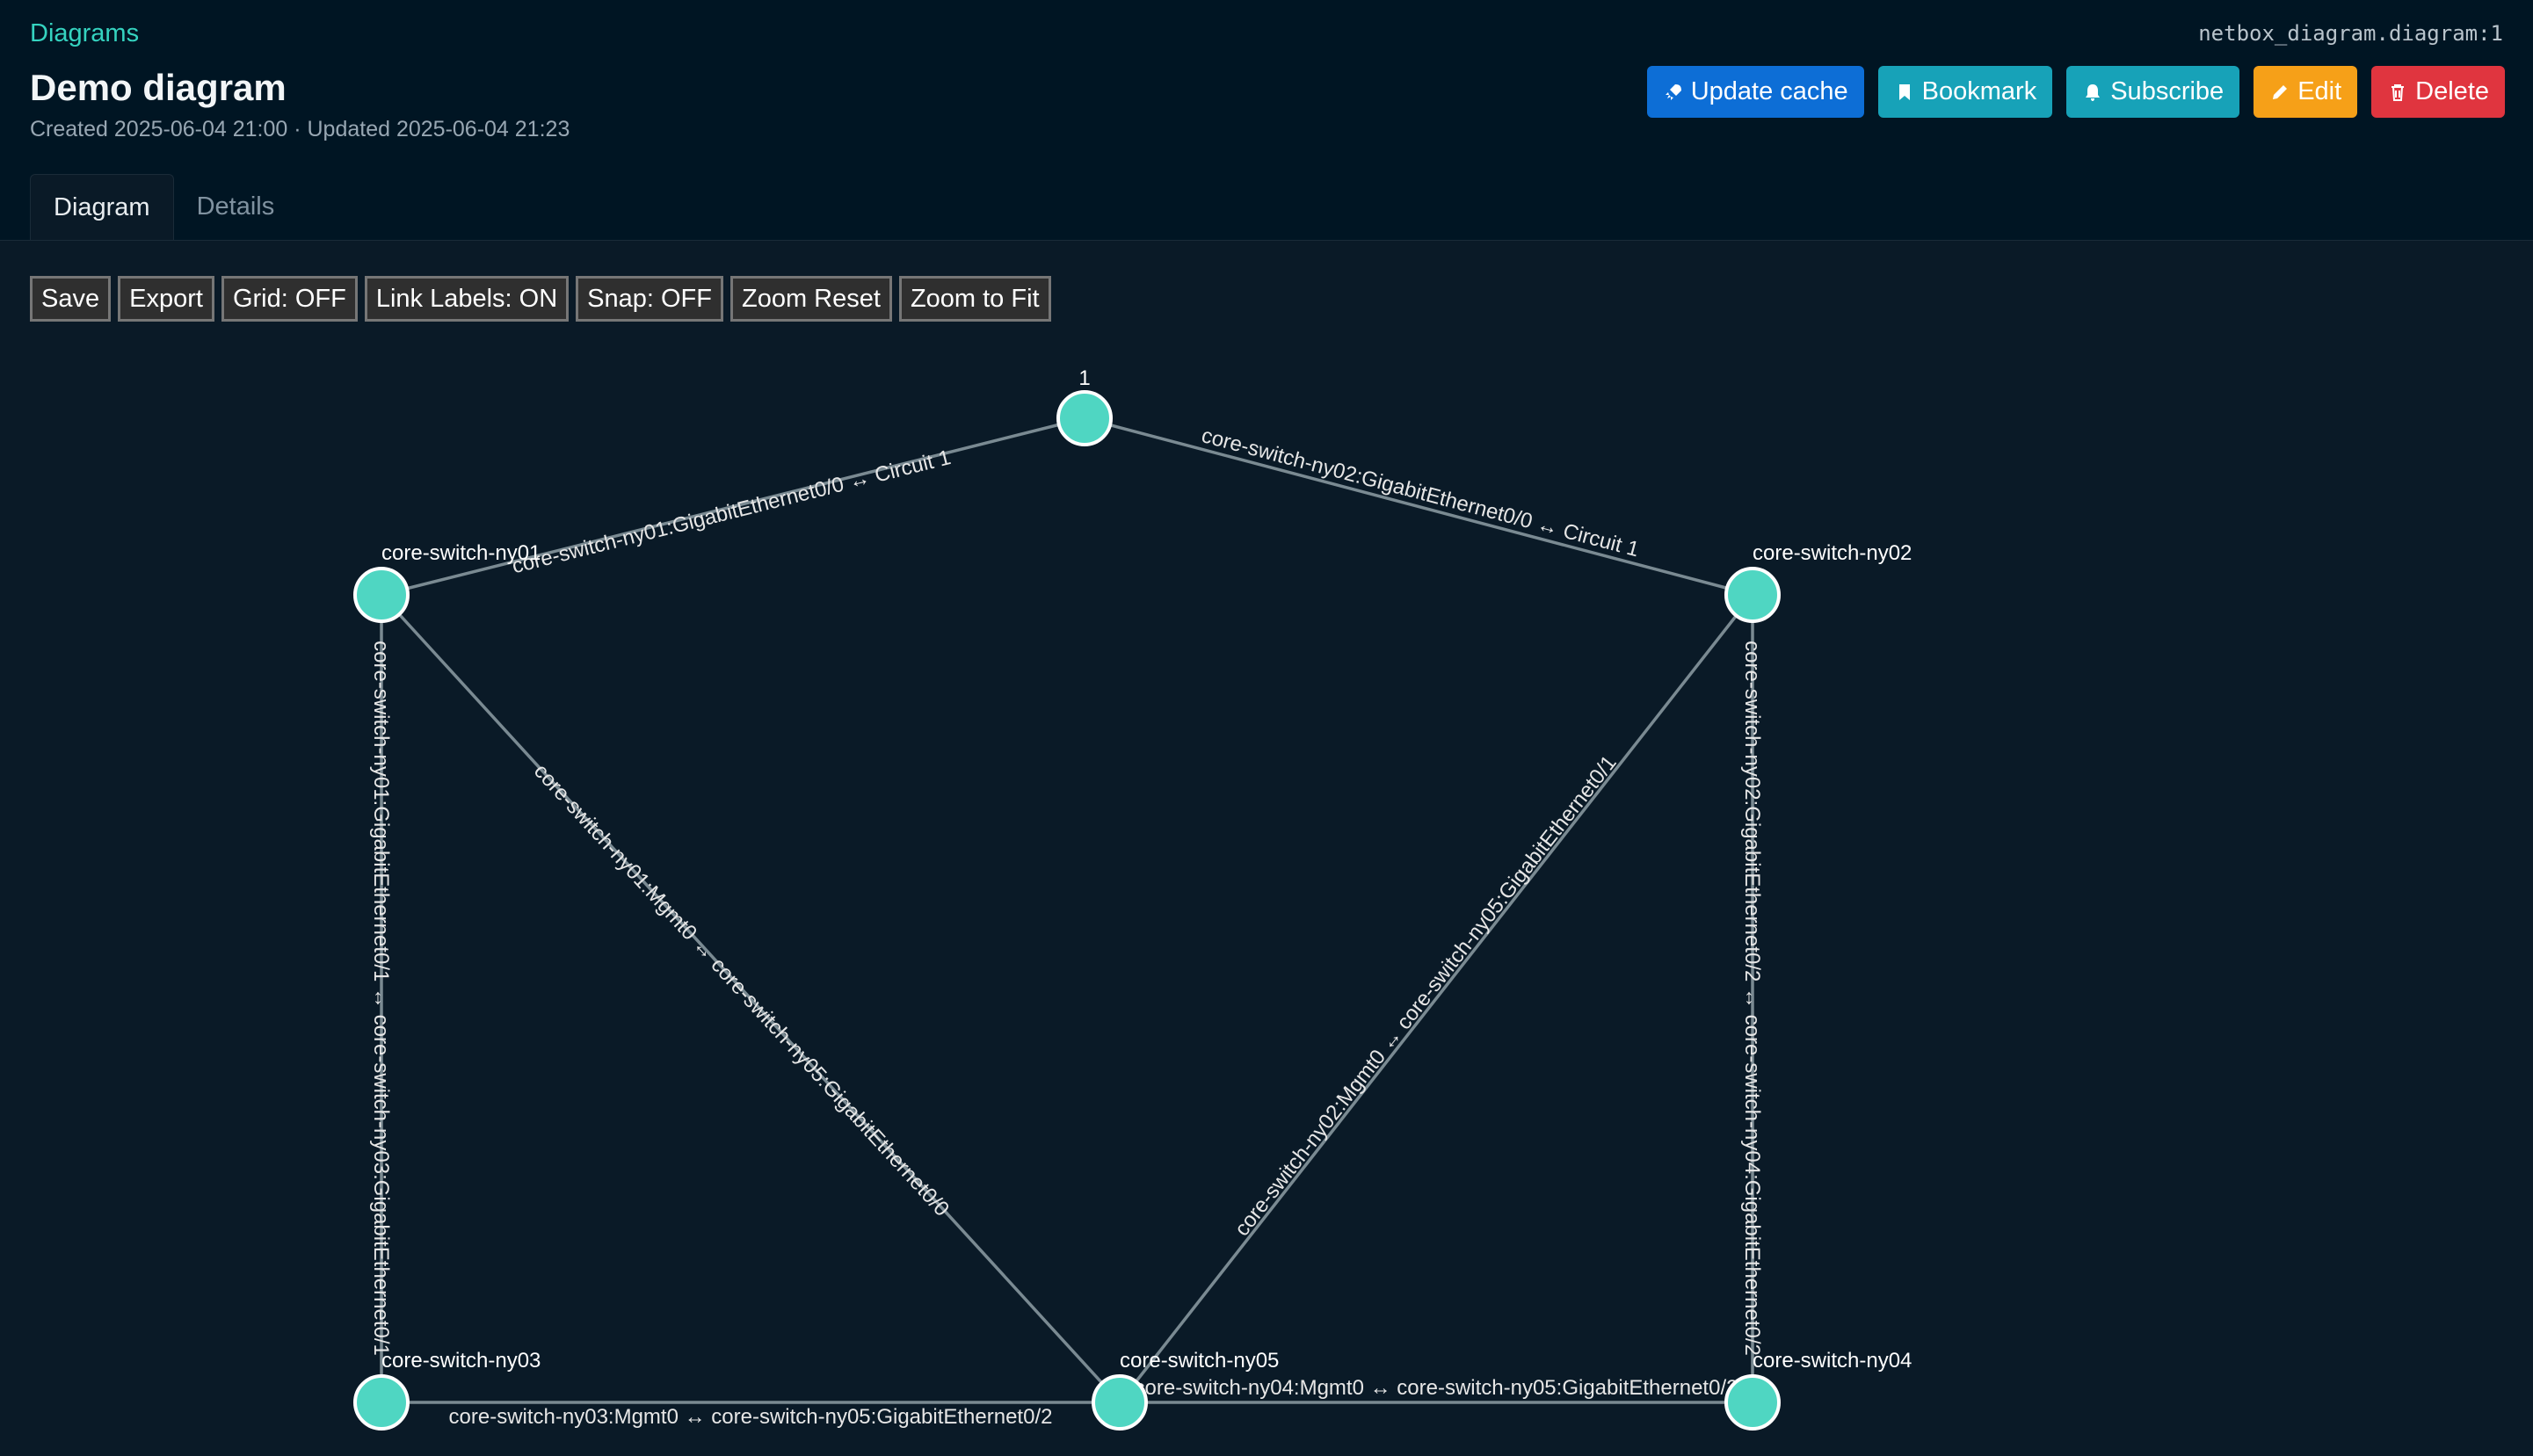 Image resolution: width=2533 pixels, height=1456 pixels. I want to click on edit-label: Edit, so click(2320, 91).